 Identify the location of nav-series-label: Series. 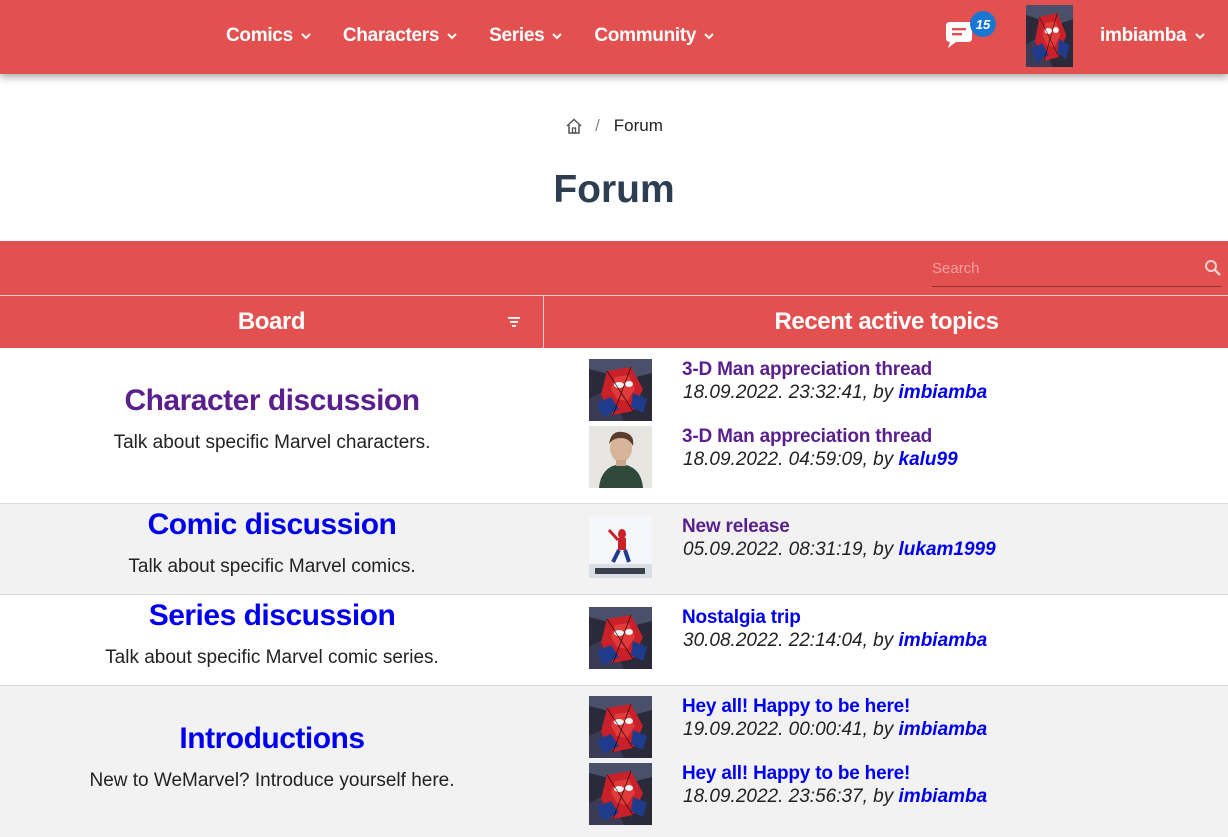
(517, 35).